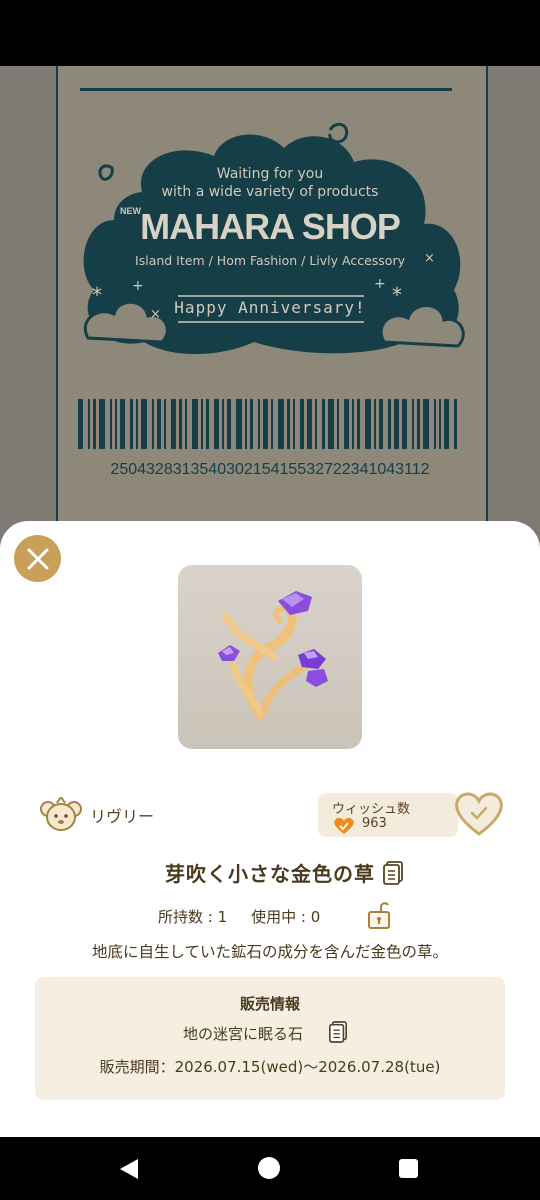 This screenshot has height=1200, width=540. I want to click on ticket-tagline-2: with a wide variety of products, so click(270, 192).